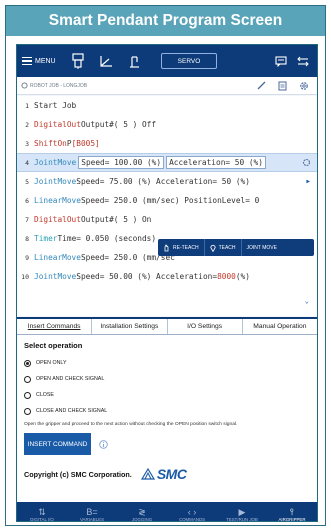 The image size is (331, 531). Describe the element at coordinates (306, 162) in the screenshot. I see `line-settings-icon` at that location.